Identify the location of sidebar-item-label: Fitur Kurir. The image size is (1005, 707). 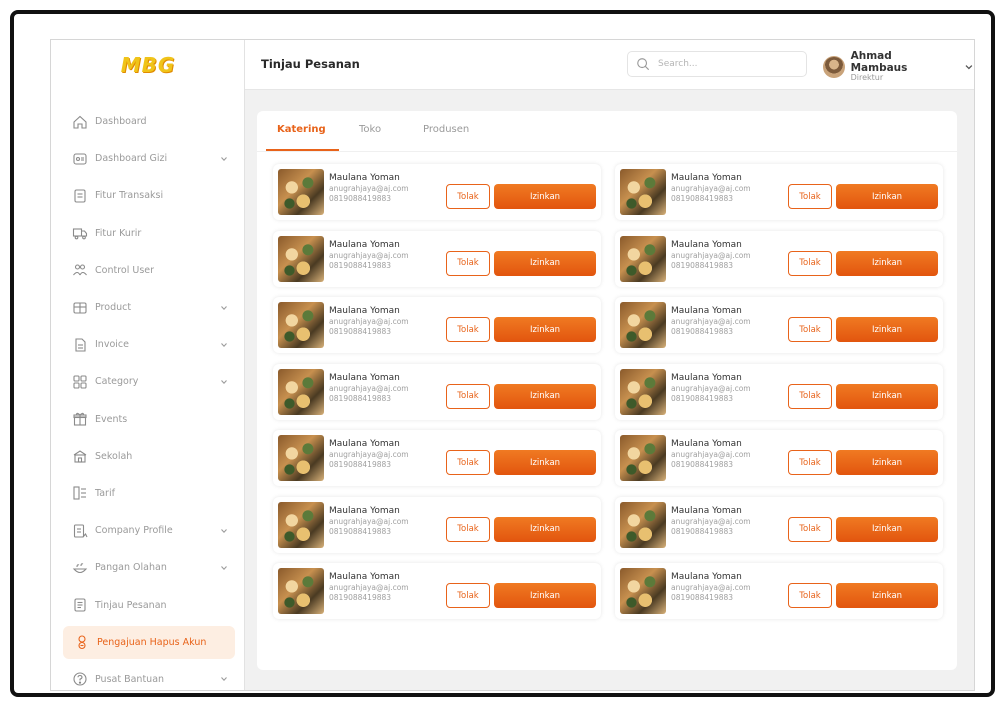
(118, 233).